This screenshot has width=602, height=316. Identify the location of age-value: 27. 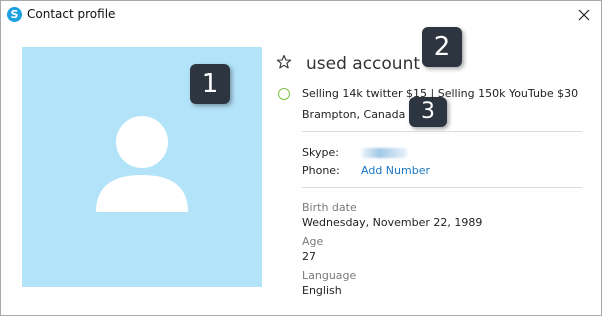
(309, 256).